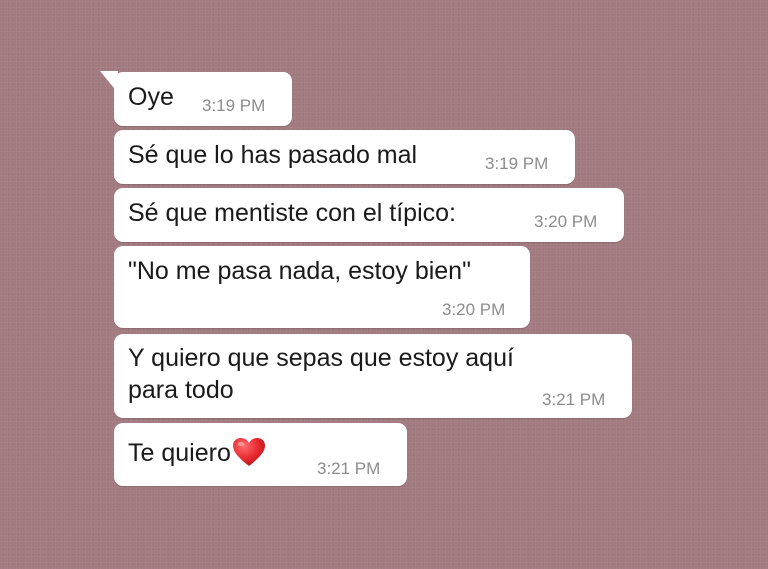 This screenshot has height=569, width=768. What do you see at coordinates (321, 358) in the screenshot?
I see `message-text-line: Y quiero que sepas que estoy aquí` at bounding box center [321, 358].